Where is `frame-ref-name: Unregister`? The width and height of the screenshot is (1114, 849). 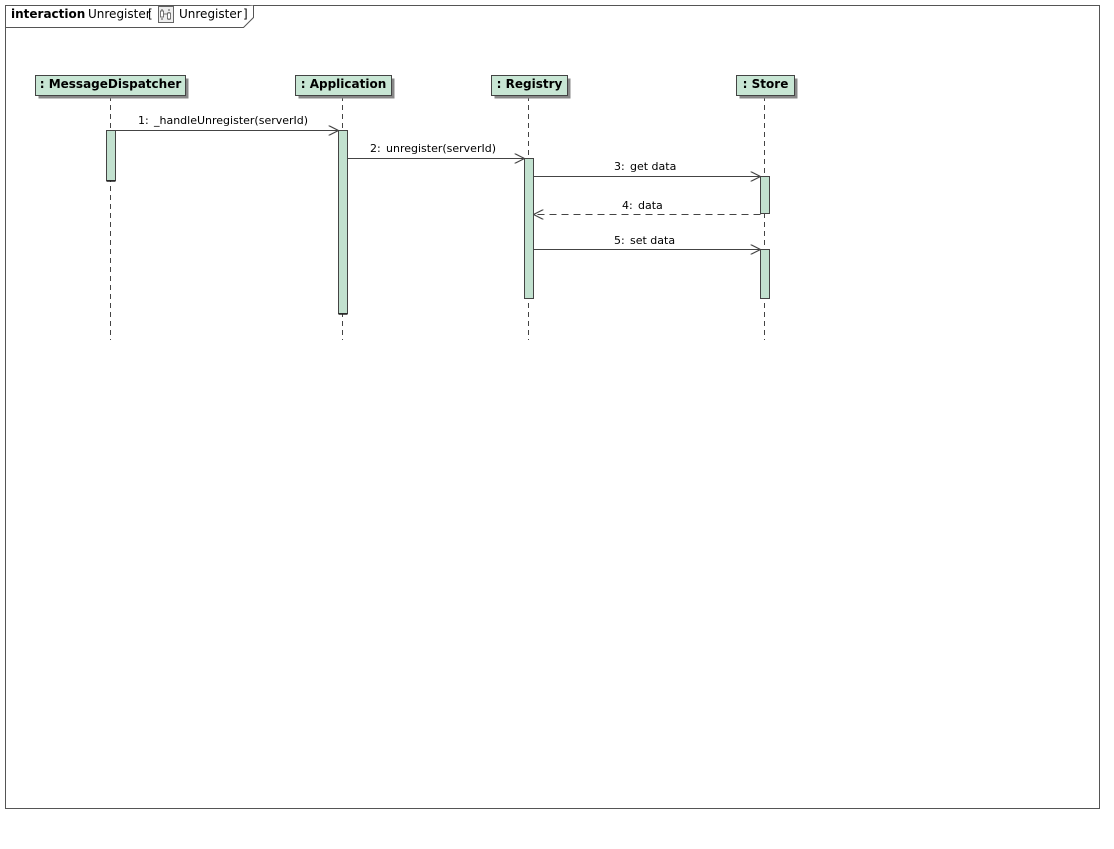 frame-ref-name: Unregister is located at coordinates (210, 14).